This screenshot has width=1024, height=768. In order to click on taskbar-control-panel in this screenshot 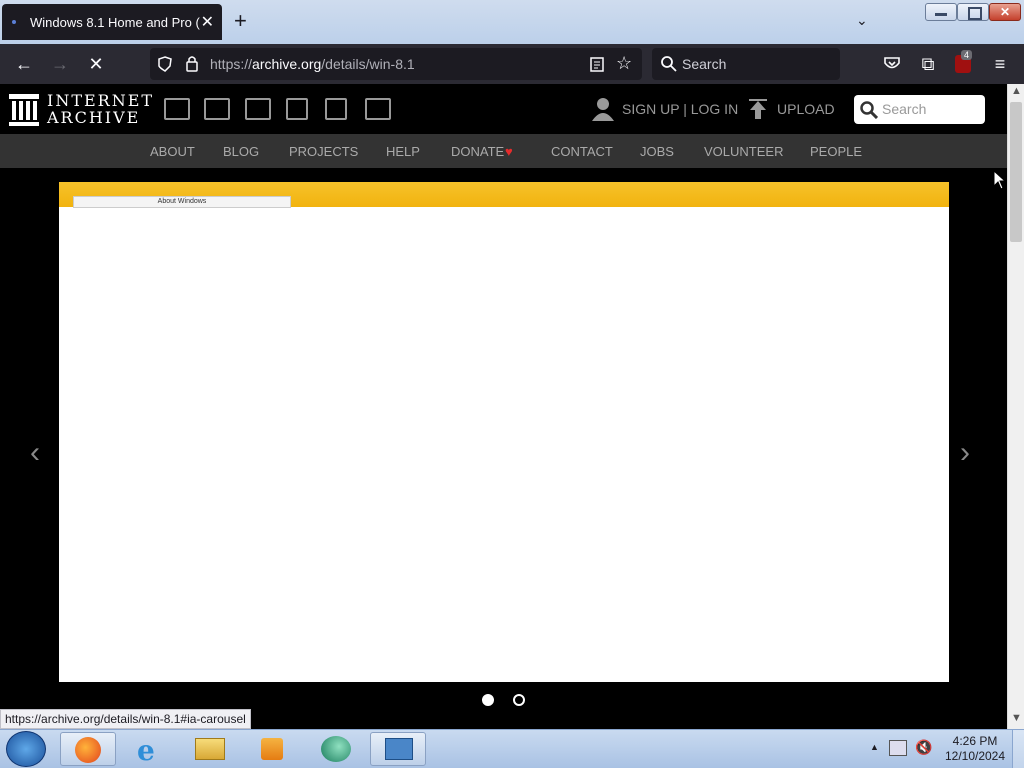, I will do `click(398, 749)`.